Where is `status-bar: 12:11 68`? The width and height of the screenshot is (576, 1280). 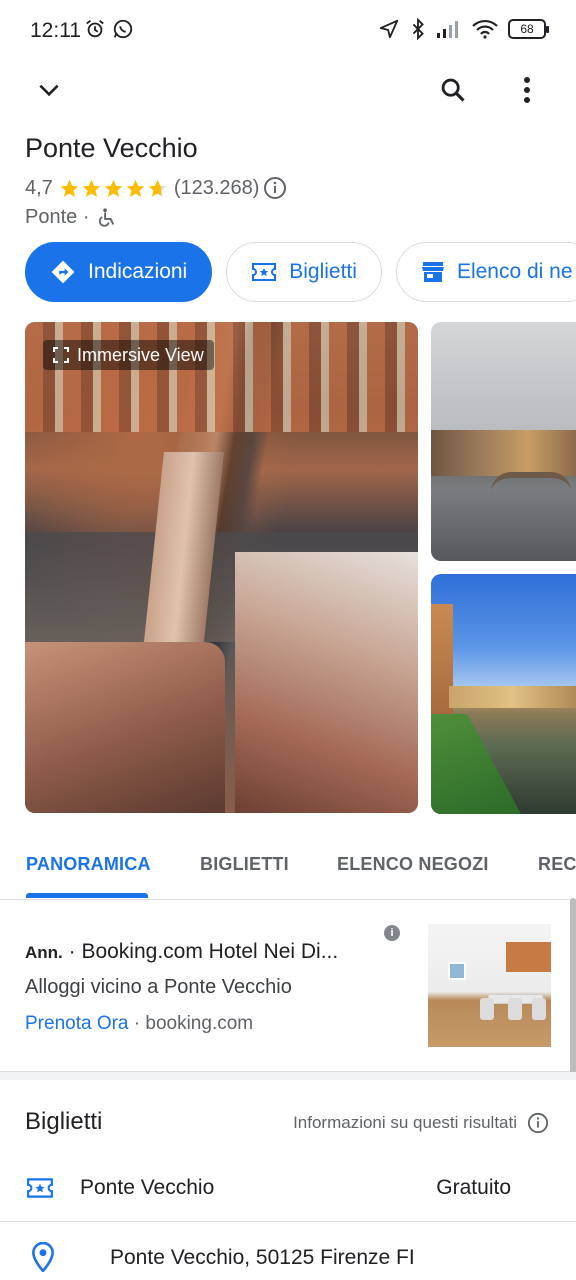
status-bar: 12:11 68 is located at coordinates (288, 30).